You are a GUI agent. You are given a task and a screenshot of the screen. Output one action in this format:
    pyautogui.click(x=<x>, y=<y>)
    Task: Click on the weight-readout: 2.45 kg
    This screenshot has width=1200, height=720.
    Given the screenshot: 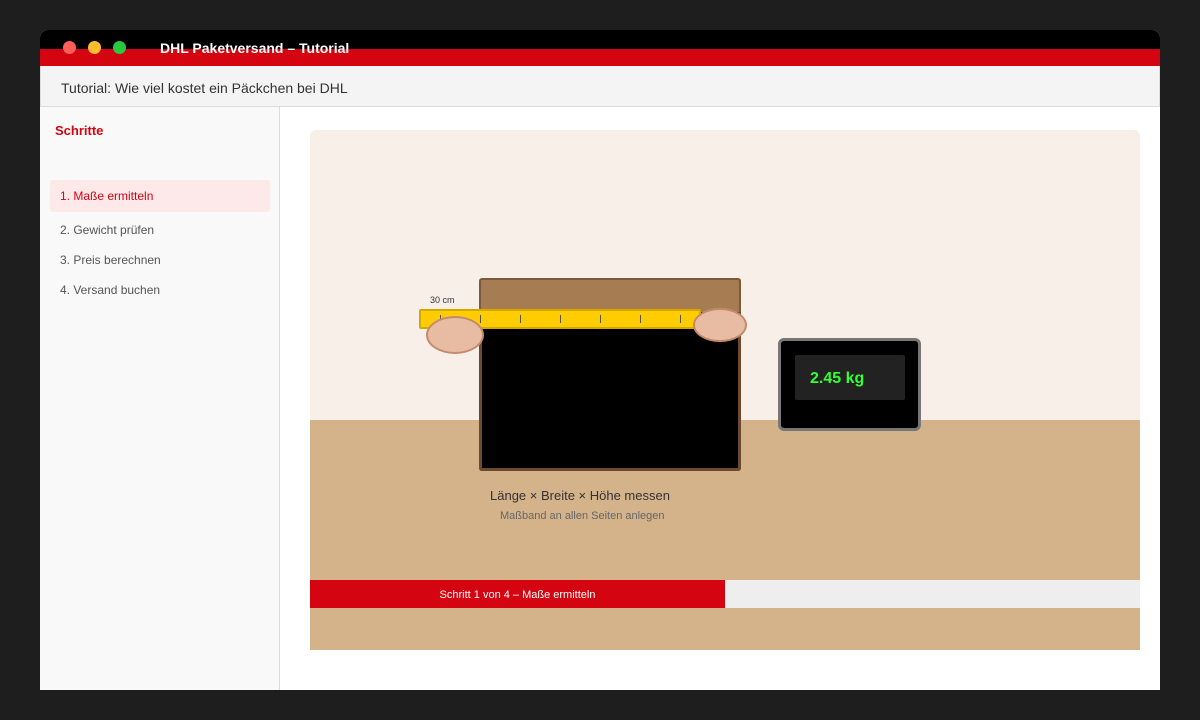 What is the action you would take?
    pyautogui.click(x=837, y=378)
    